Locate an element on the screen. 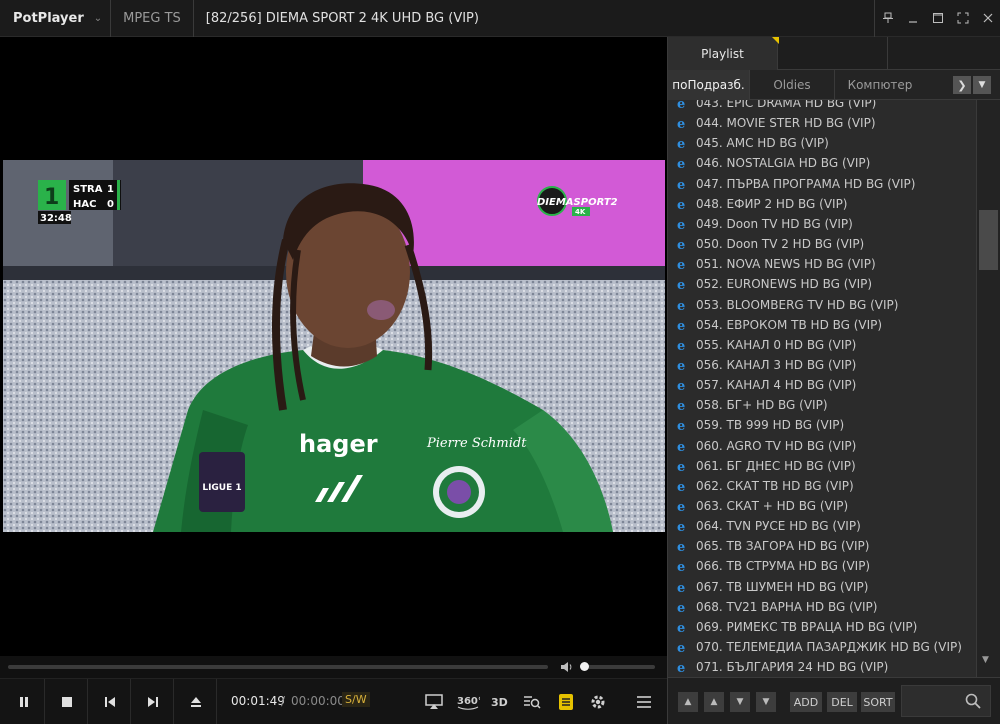 The height and width of the screenshot is (724, 1000). playlist-item: e 056. КАНАЛ 3 HD BG (VIP) is located at coordinates (822, 365).